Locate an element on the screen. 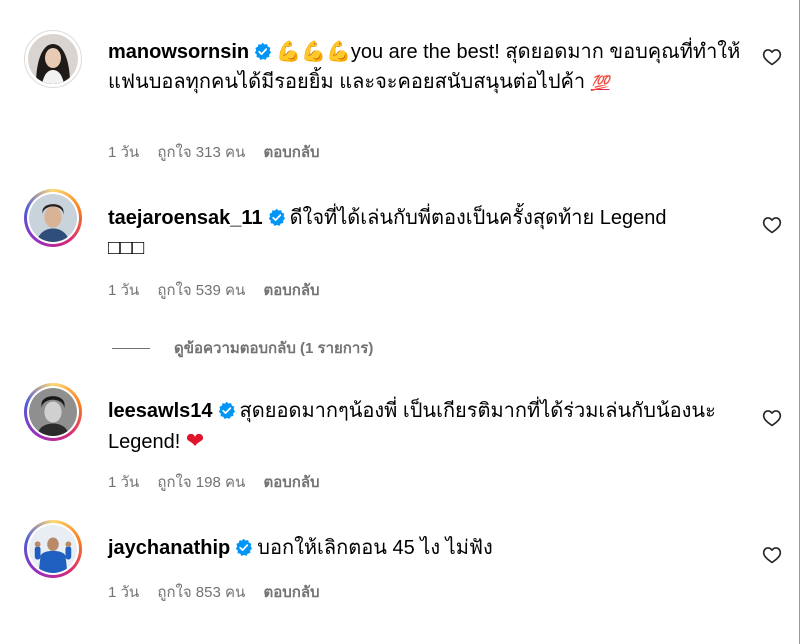 The height and width of the screenshot is (644, 800). username: leesawls14 is located at coordinates (160, 411).